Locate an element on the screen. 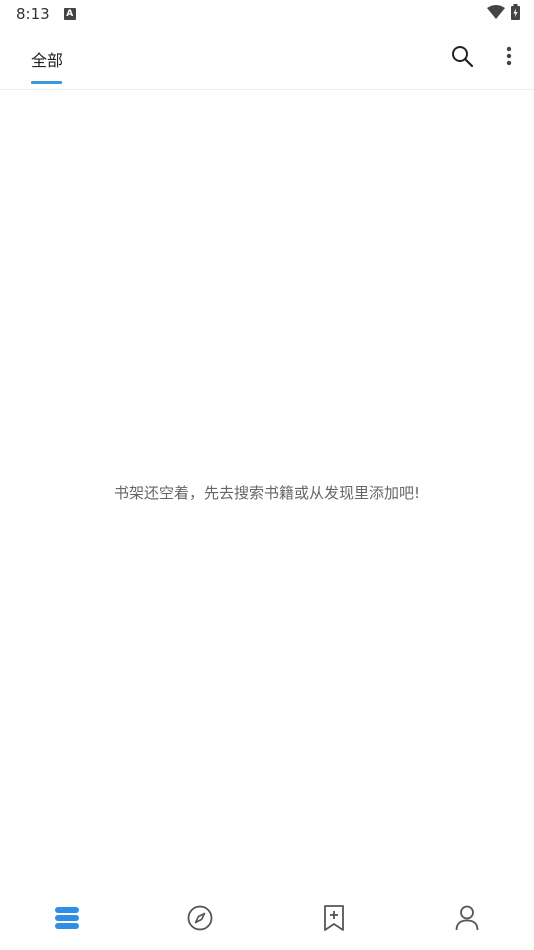 This screenshot has height=950, width=534. search-button is located at coordinates (462, 58).